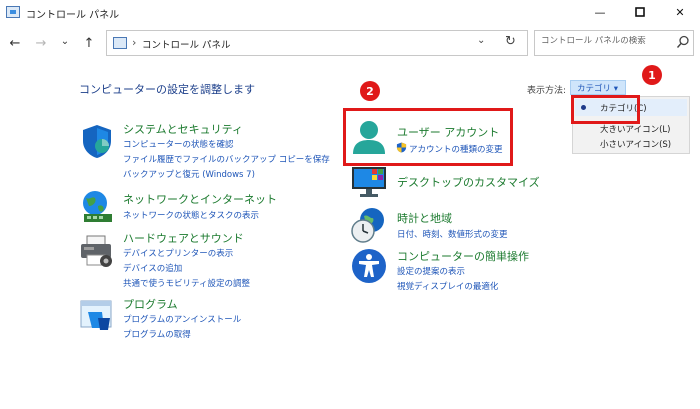 The width and height of the screenshot is (700, 409). What do you see at coordinates (636, 144) in the screenshot?
I see `menu-item-label: 小さいアイコン(S)` at bounding box center [636, 144].